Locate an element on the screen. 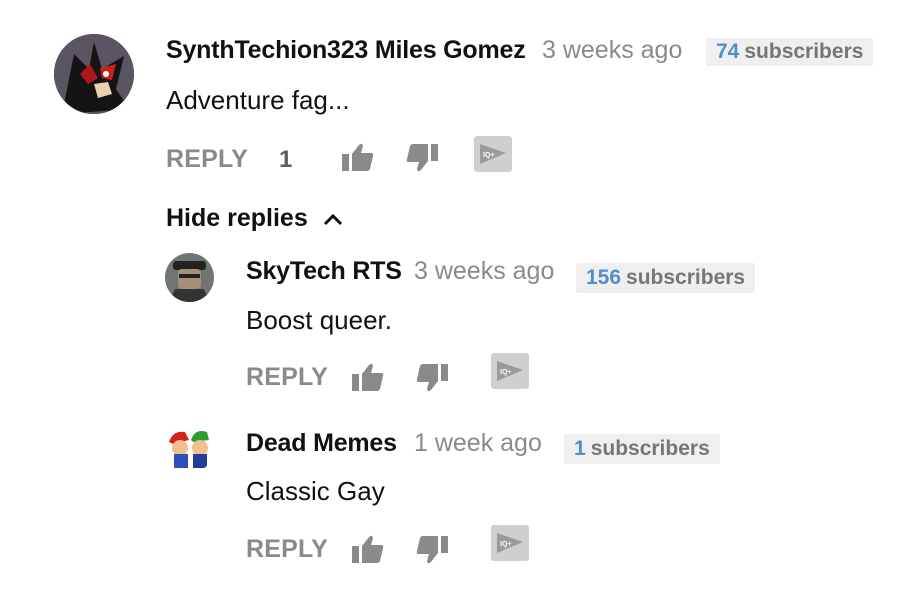 Image resolution: width=918 pixels, height=596 pixels. like-count: 1 is located at coordinates (286, 159).